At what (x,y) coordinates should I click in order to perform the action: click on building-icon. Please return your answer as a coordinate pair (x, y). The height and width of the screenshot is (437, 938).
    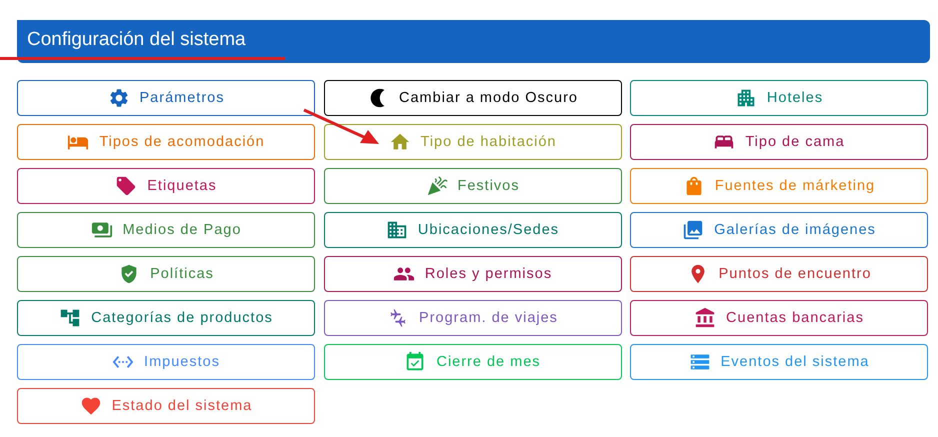
    Looking at the image, I should click on (397, 230).